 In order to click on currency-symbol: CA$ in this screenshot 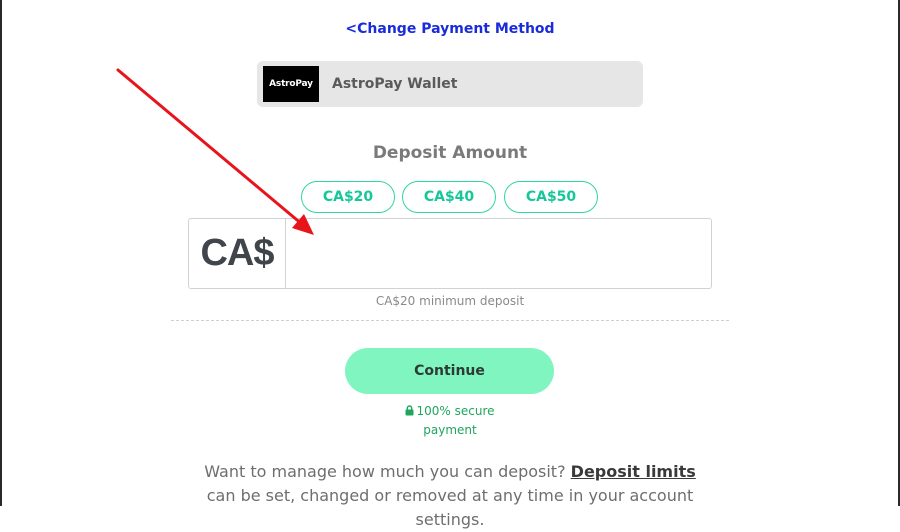, I will do `click(237, 253)`.